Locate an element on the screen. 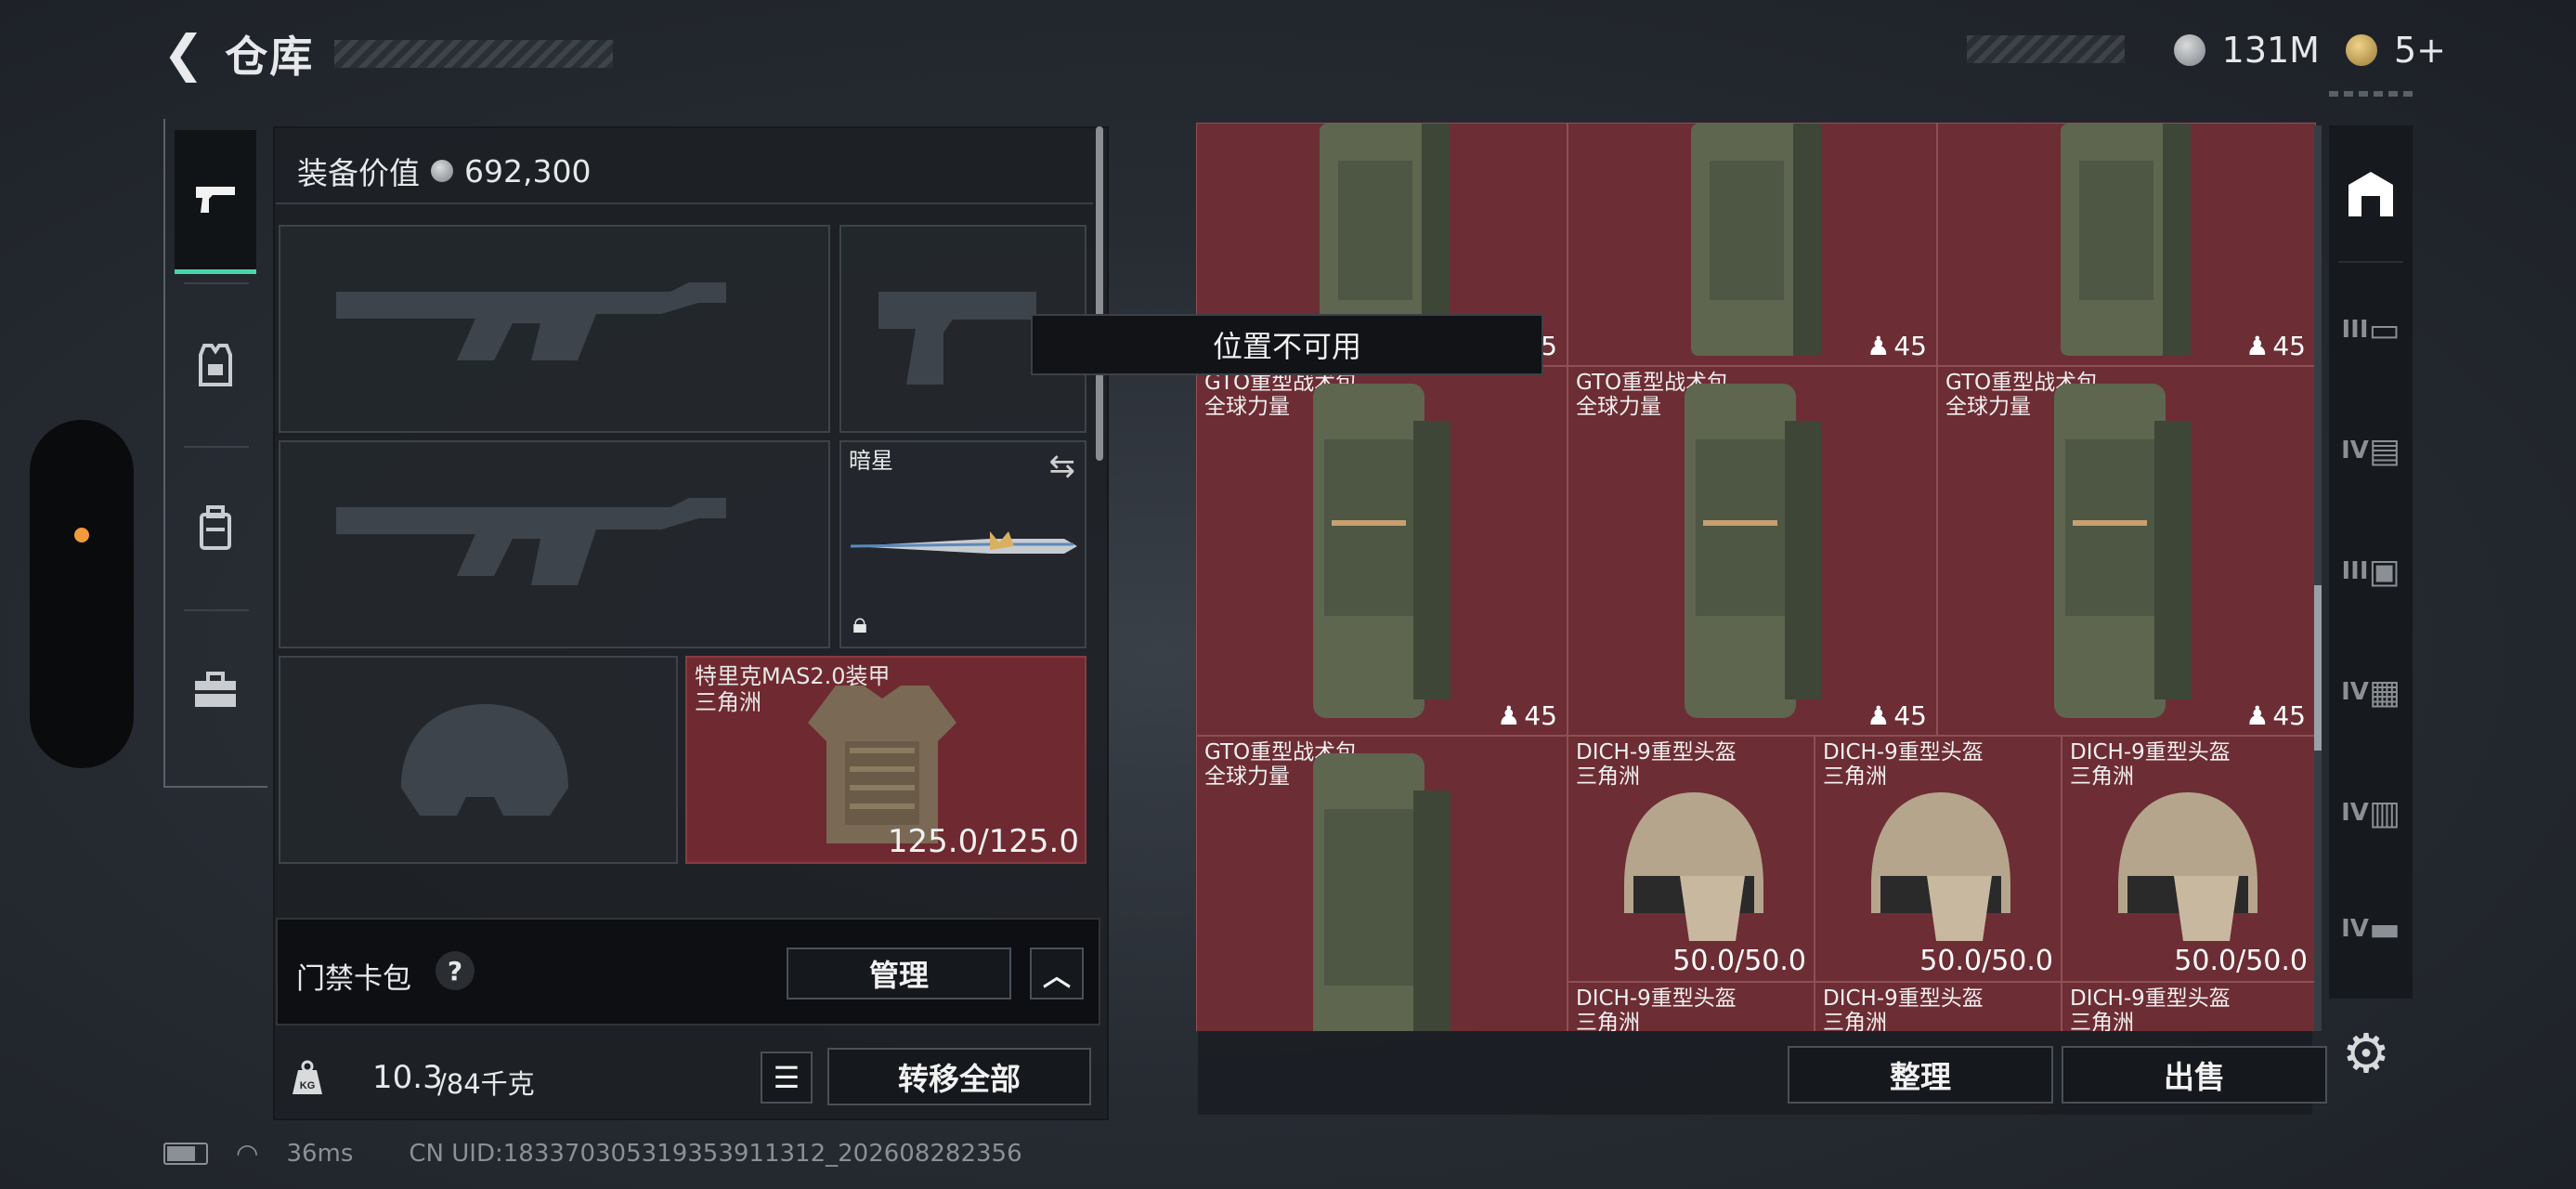 The width and height of the screenshot is (2576, 1189). notification-dot is located at coordinates (81, 535).